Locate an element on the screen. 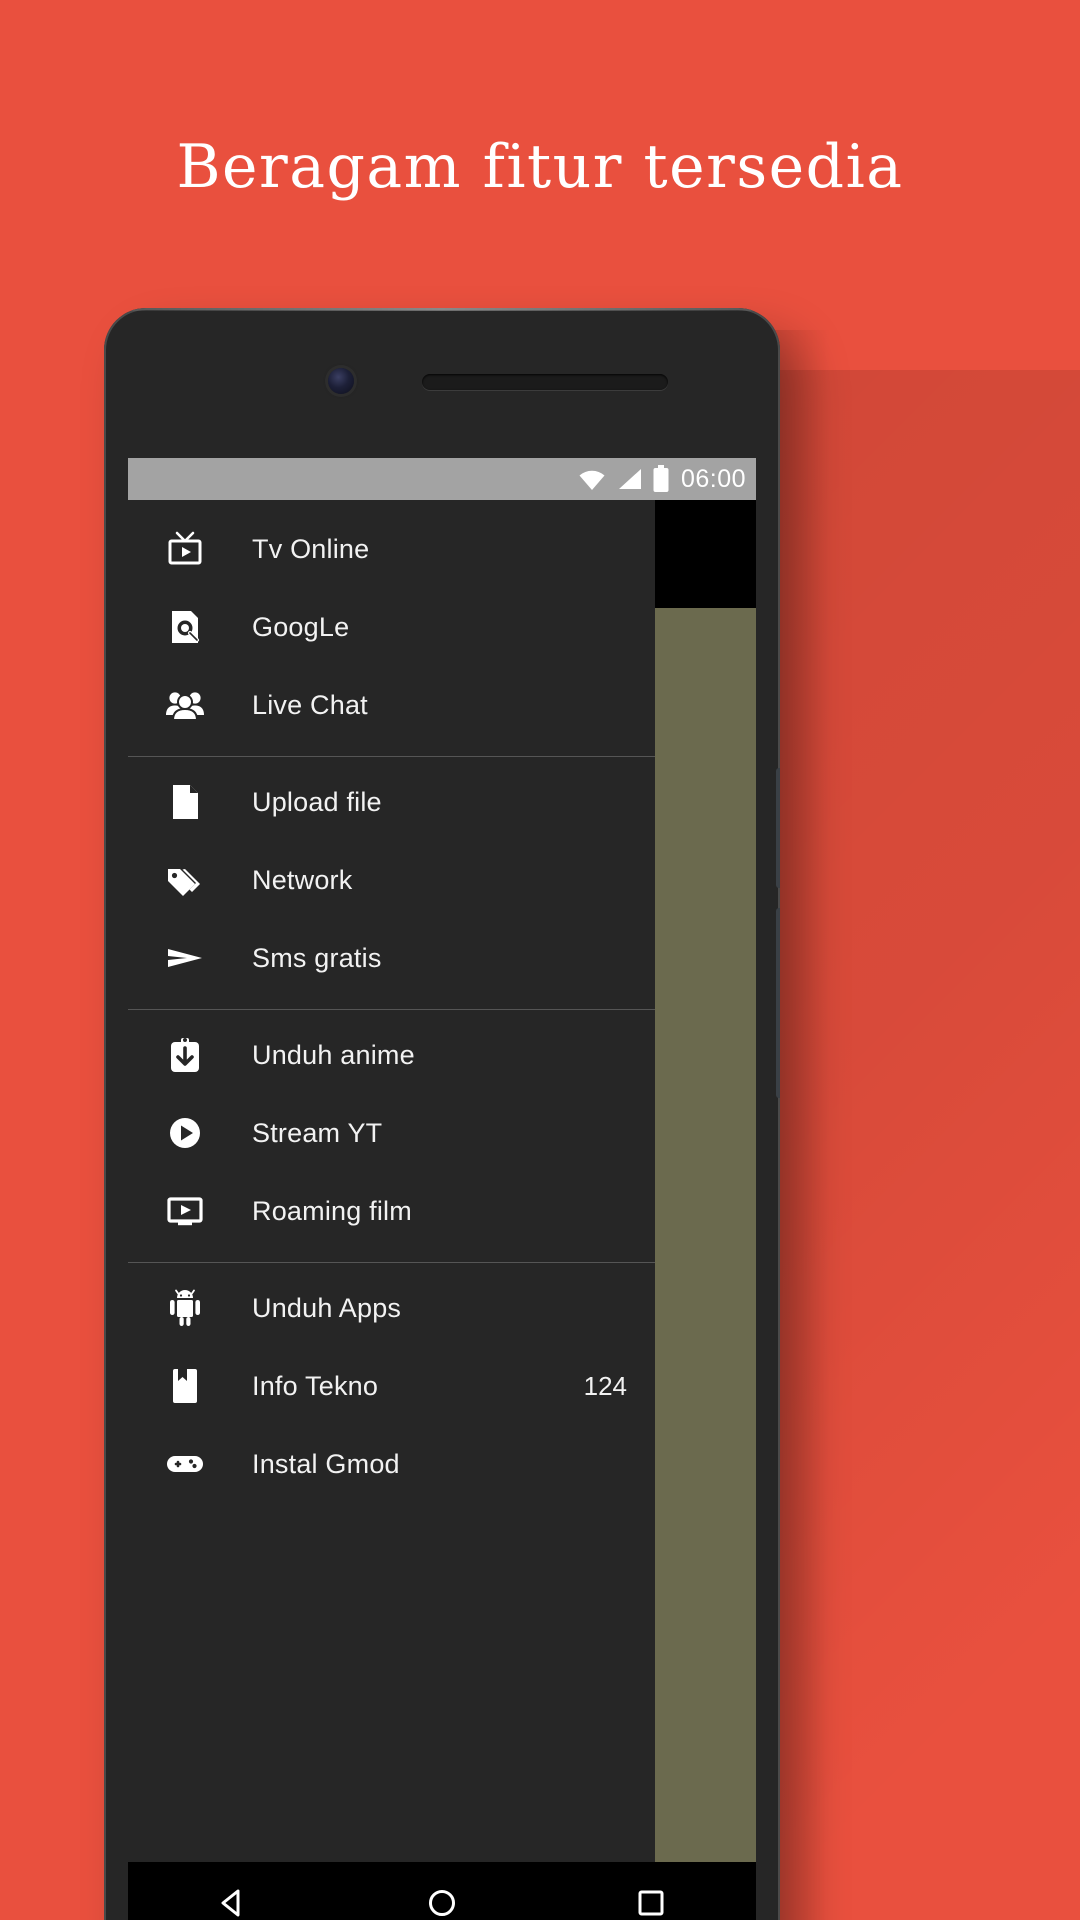 The image size is (1080, 1920). back-button is located at coordinates (233, 1891).